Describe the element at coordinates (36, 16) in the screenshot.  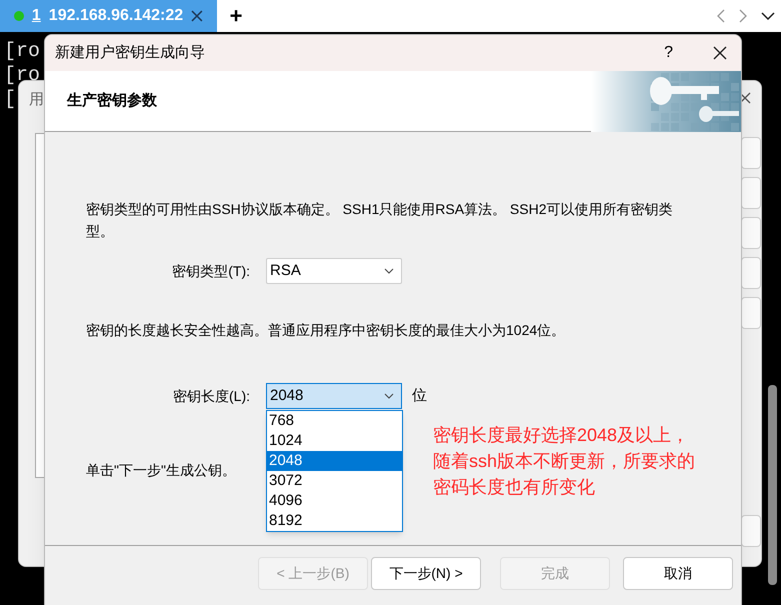
I see `tab-index: 1` at that location.